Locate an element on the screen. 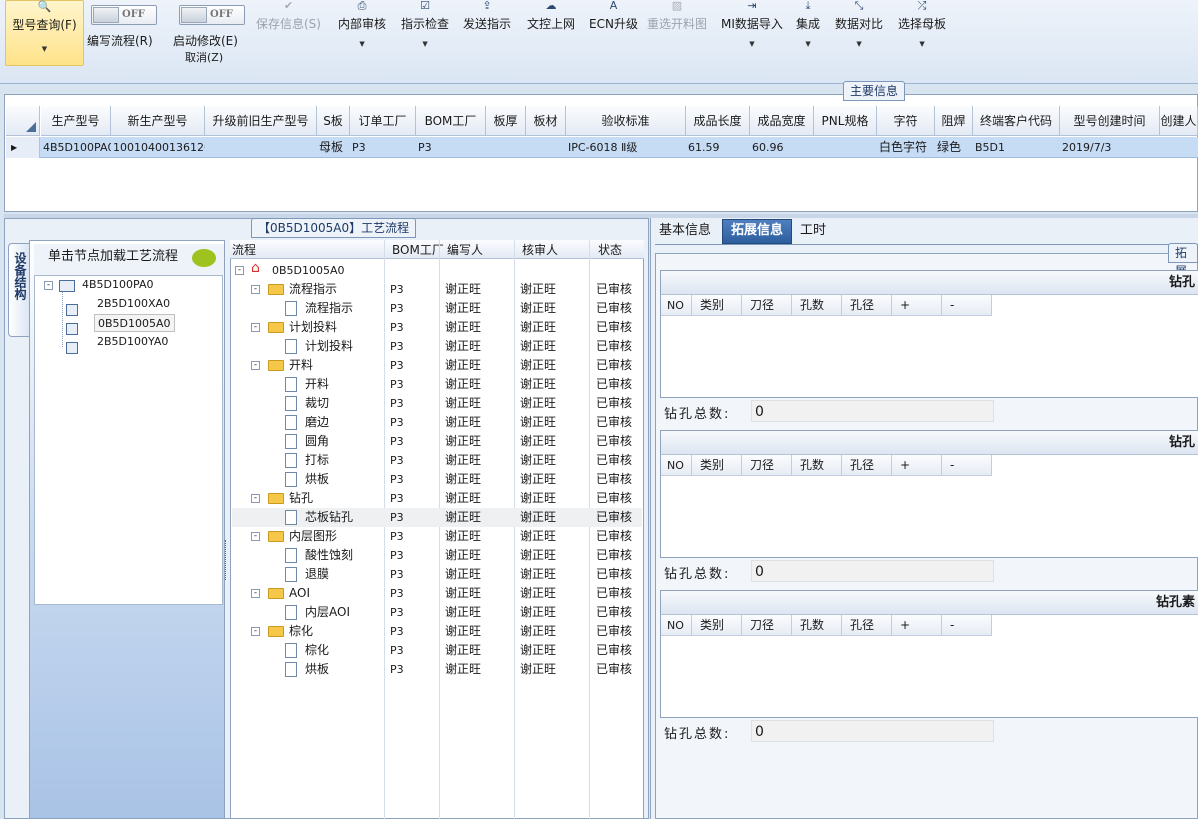 The height and width of the screenshot is (819, 1198). flow-row: - 计划投料 P3 谢正旺 谢正旺 已审核 is located at coordinates (437, 327).